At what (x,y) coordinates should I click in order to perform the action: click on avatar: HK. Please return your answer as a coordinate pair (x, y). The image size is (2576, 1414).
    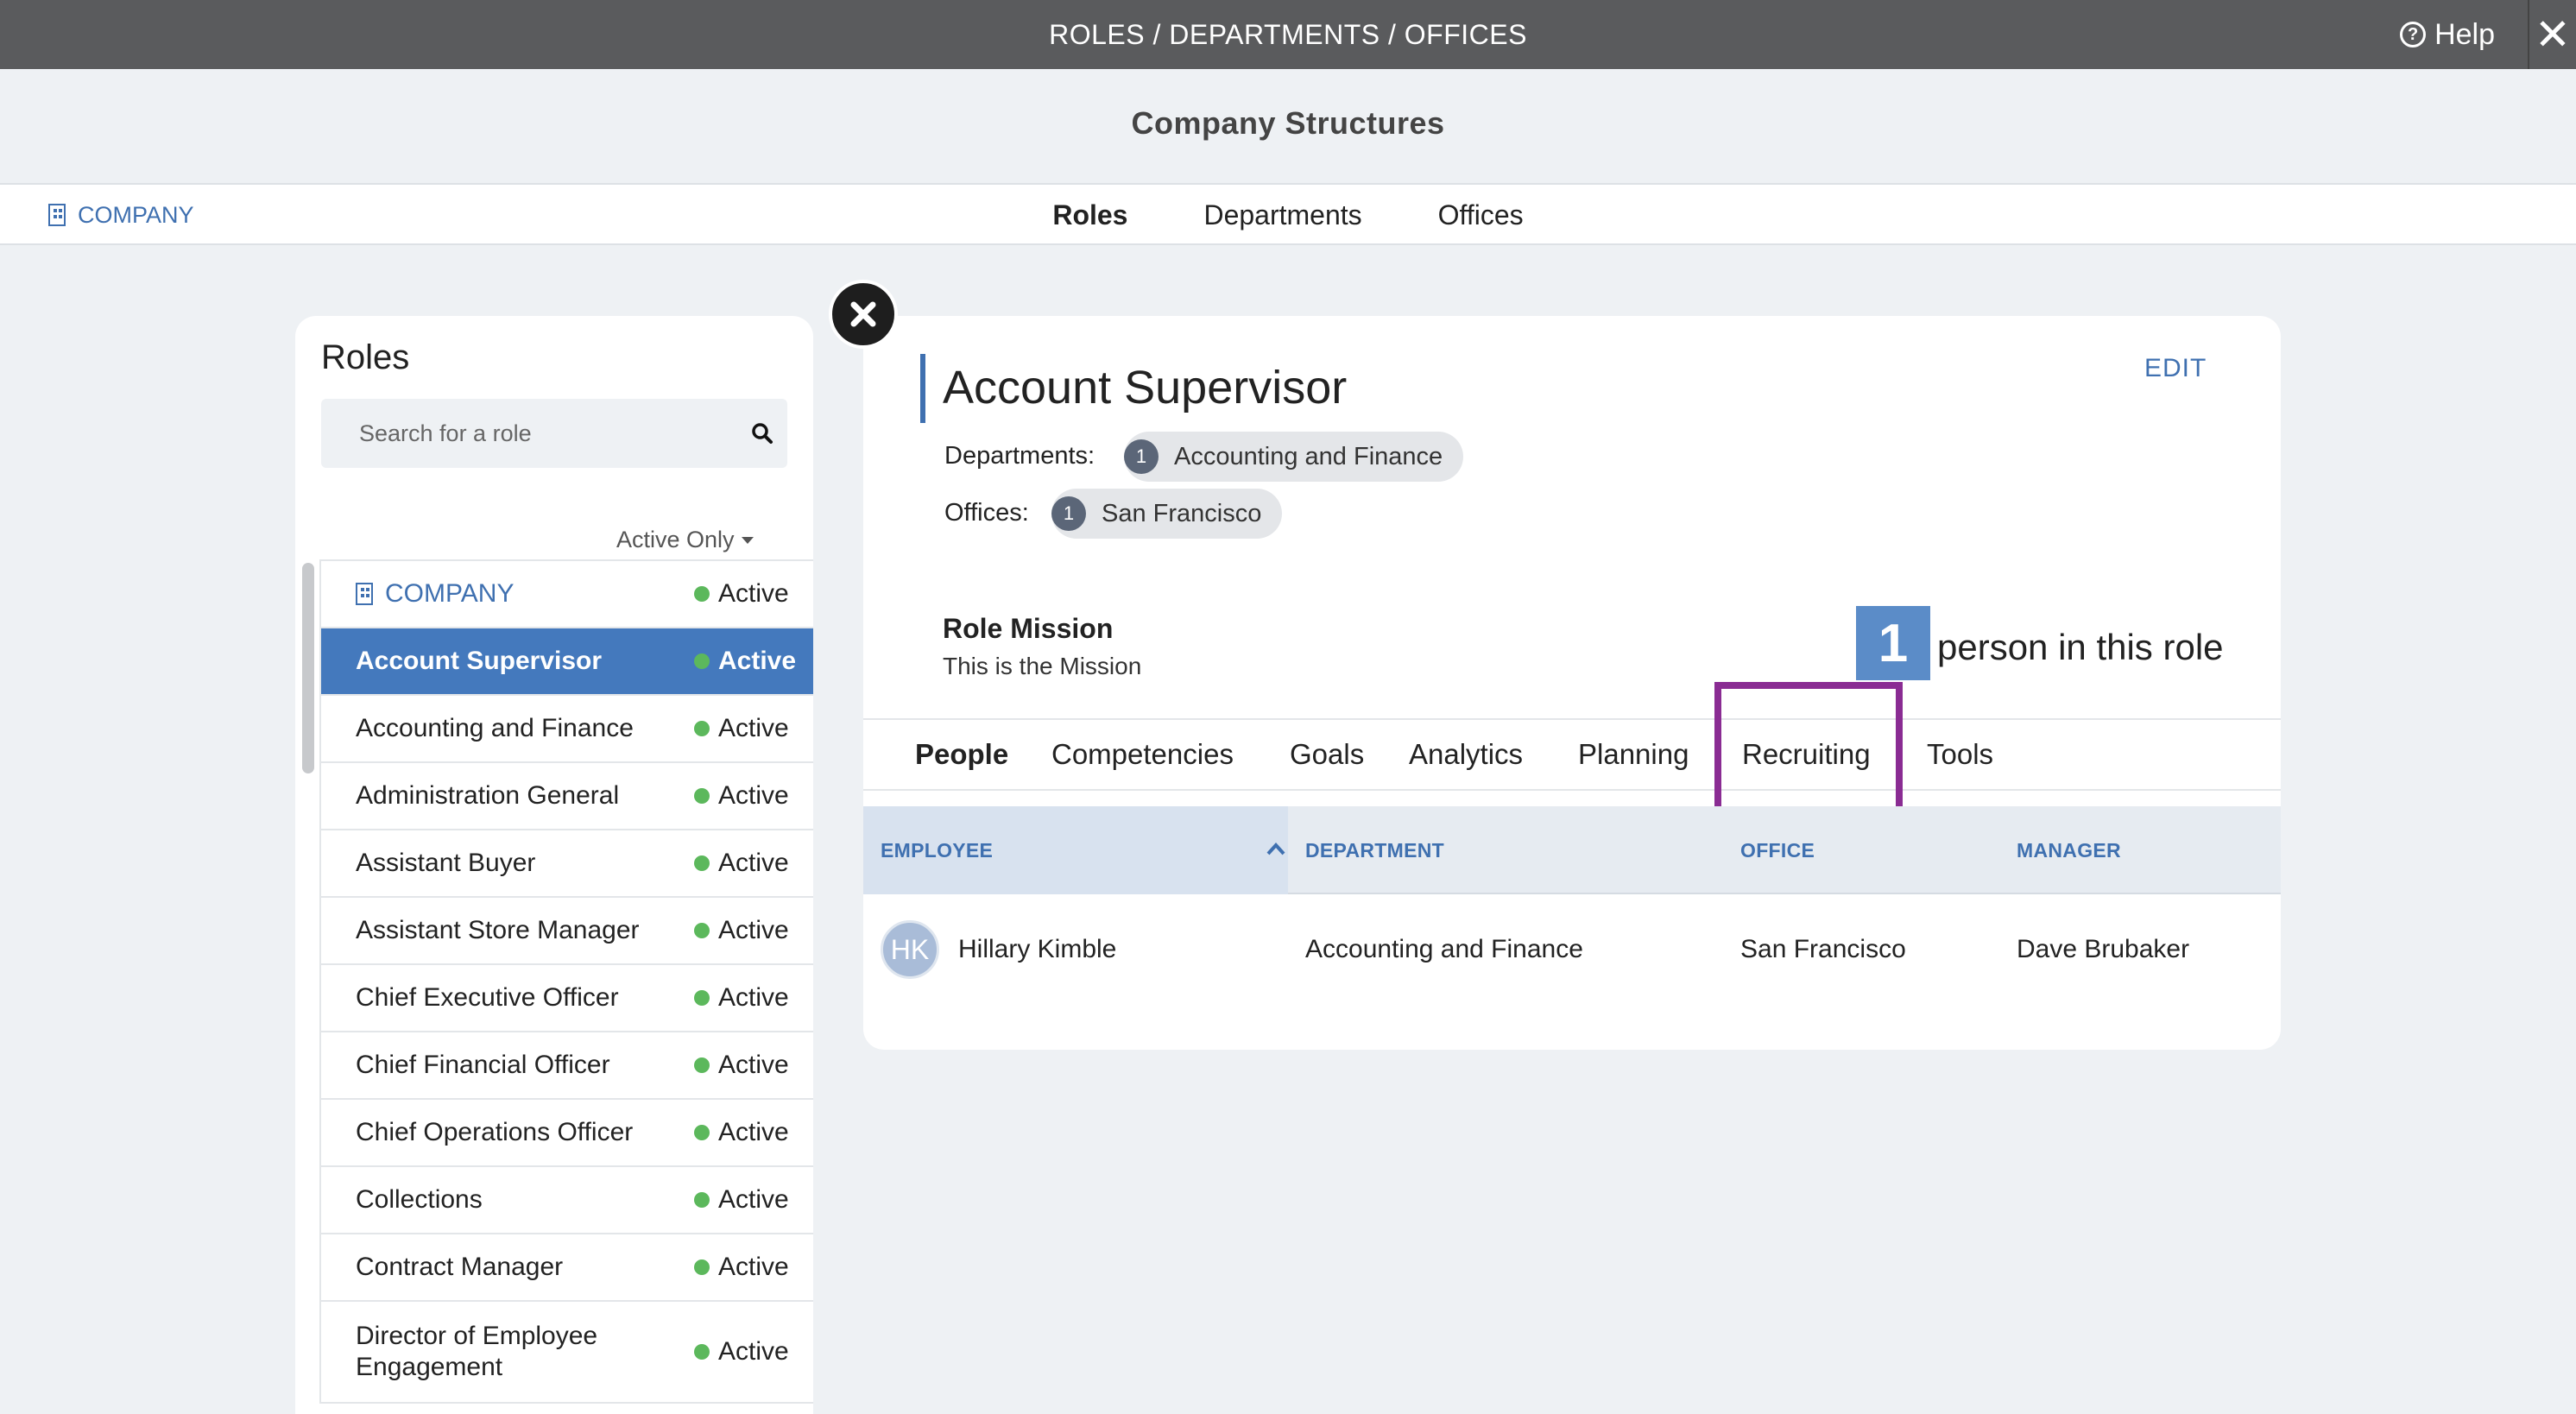
    Looking at the image, I should click on (910, 950).